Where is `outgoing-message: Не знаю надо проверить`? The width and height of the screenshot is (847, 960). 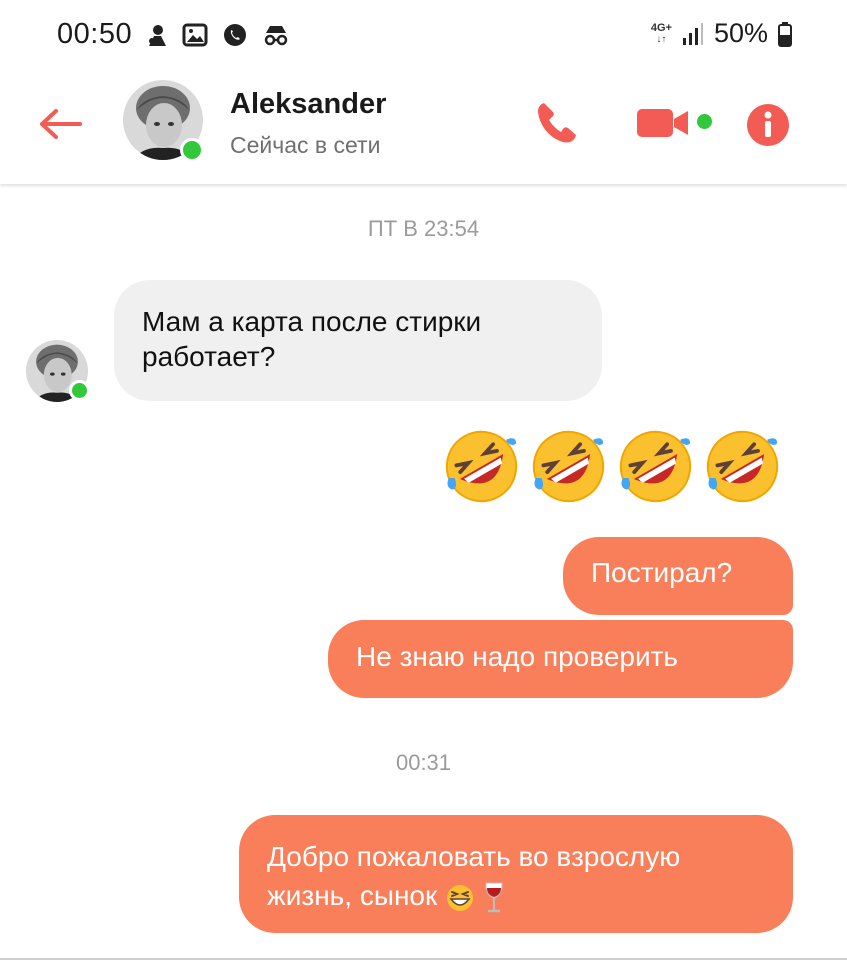
outgoing-message: Не знаю надо проверить is located at coordinates (560, 659).